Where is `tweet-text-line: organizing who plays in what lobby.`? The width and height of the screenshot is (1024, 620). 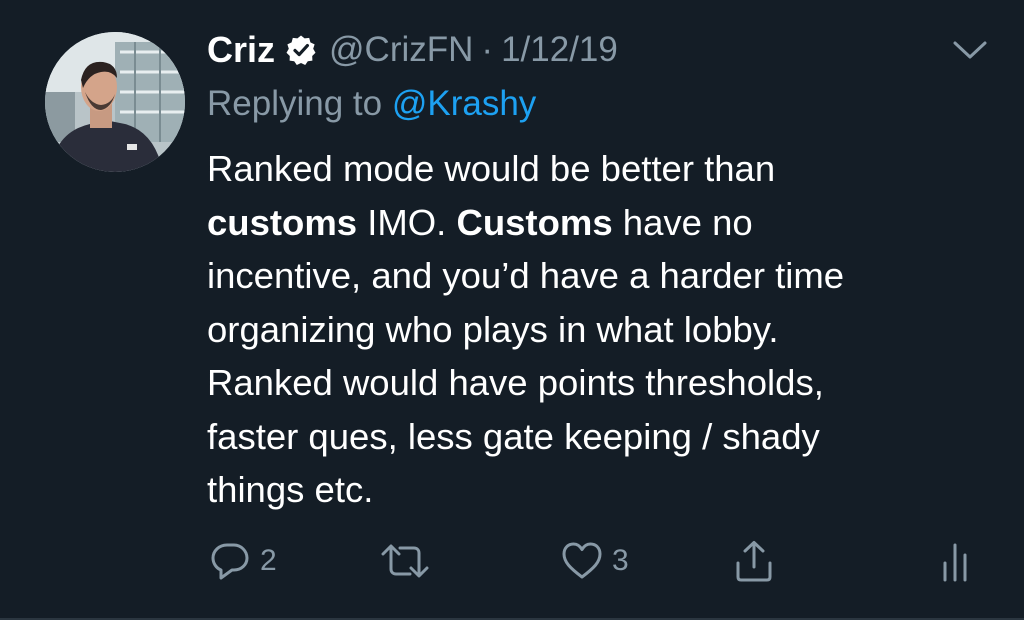 tweet-text-line: organizing who plays in what lobby. is located at coordinates (597, 330).